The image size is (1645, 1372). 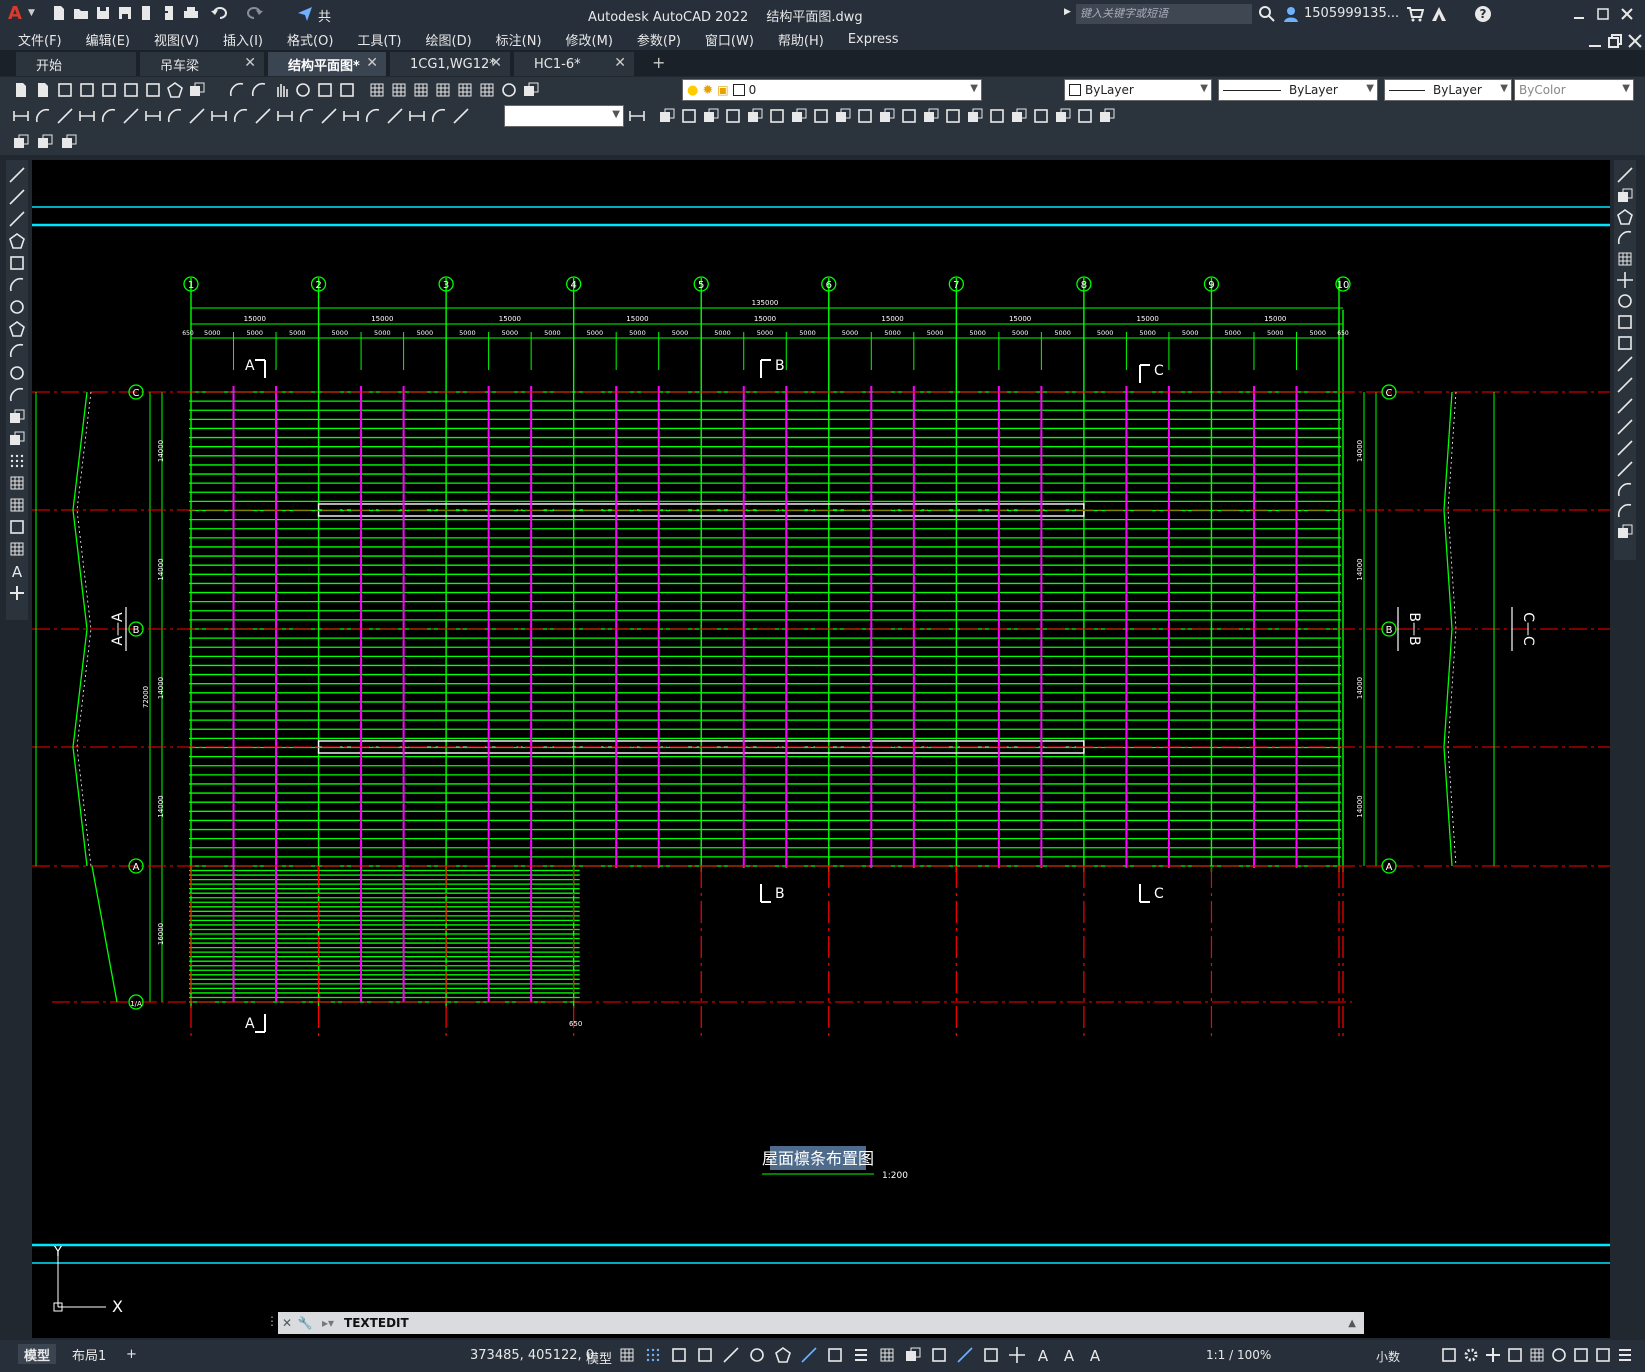 What do you see at coordinates (285, 116) in the screenshot?
I see `dimension-tool-13-icon` at bounding box center [285, 116].